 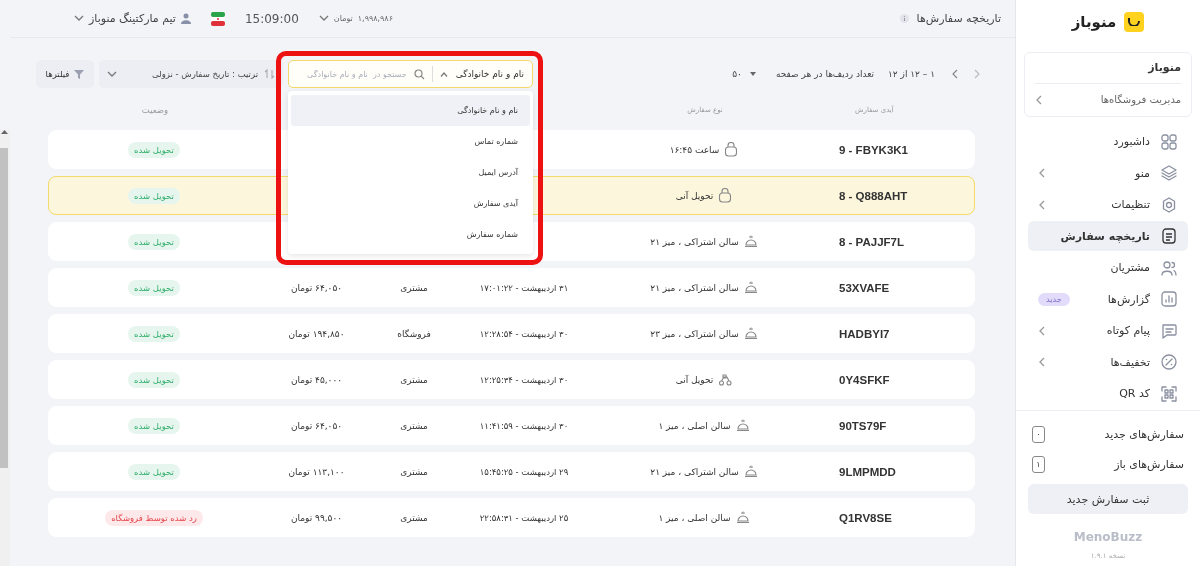 What do you see at coordinates (524, 425) in the screenshot?
I see `order-date: ۳۰ اردیبهشت - ۱۱:۴۱:۵۹` at bounding box center [524, 425].